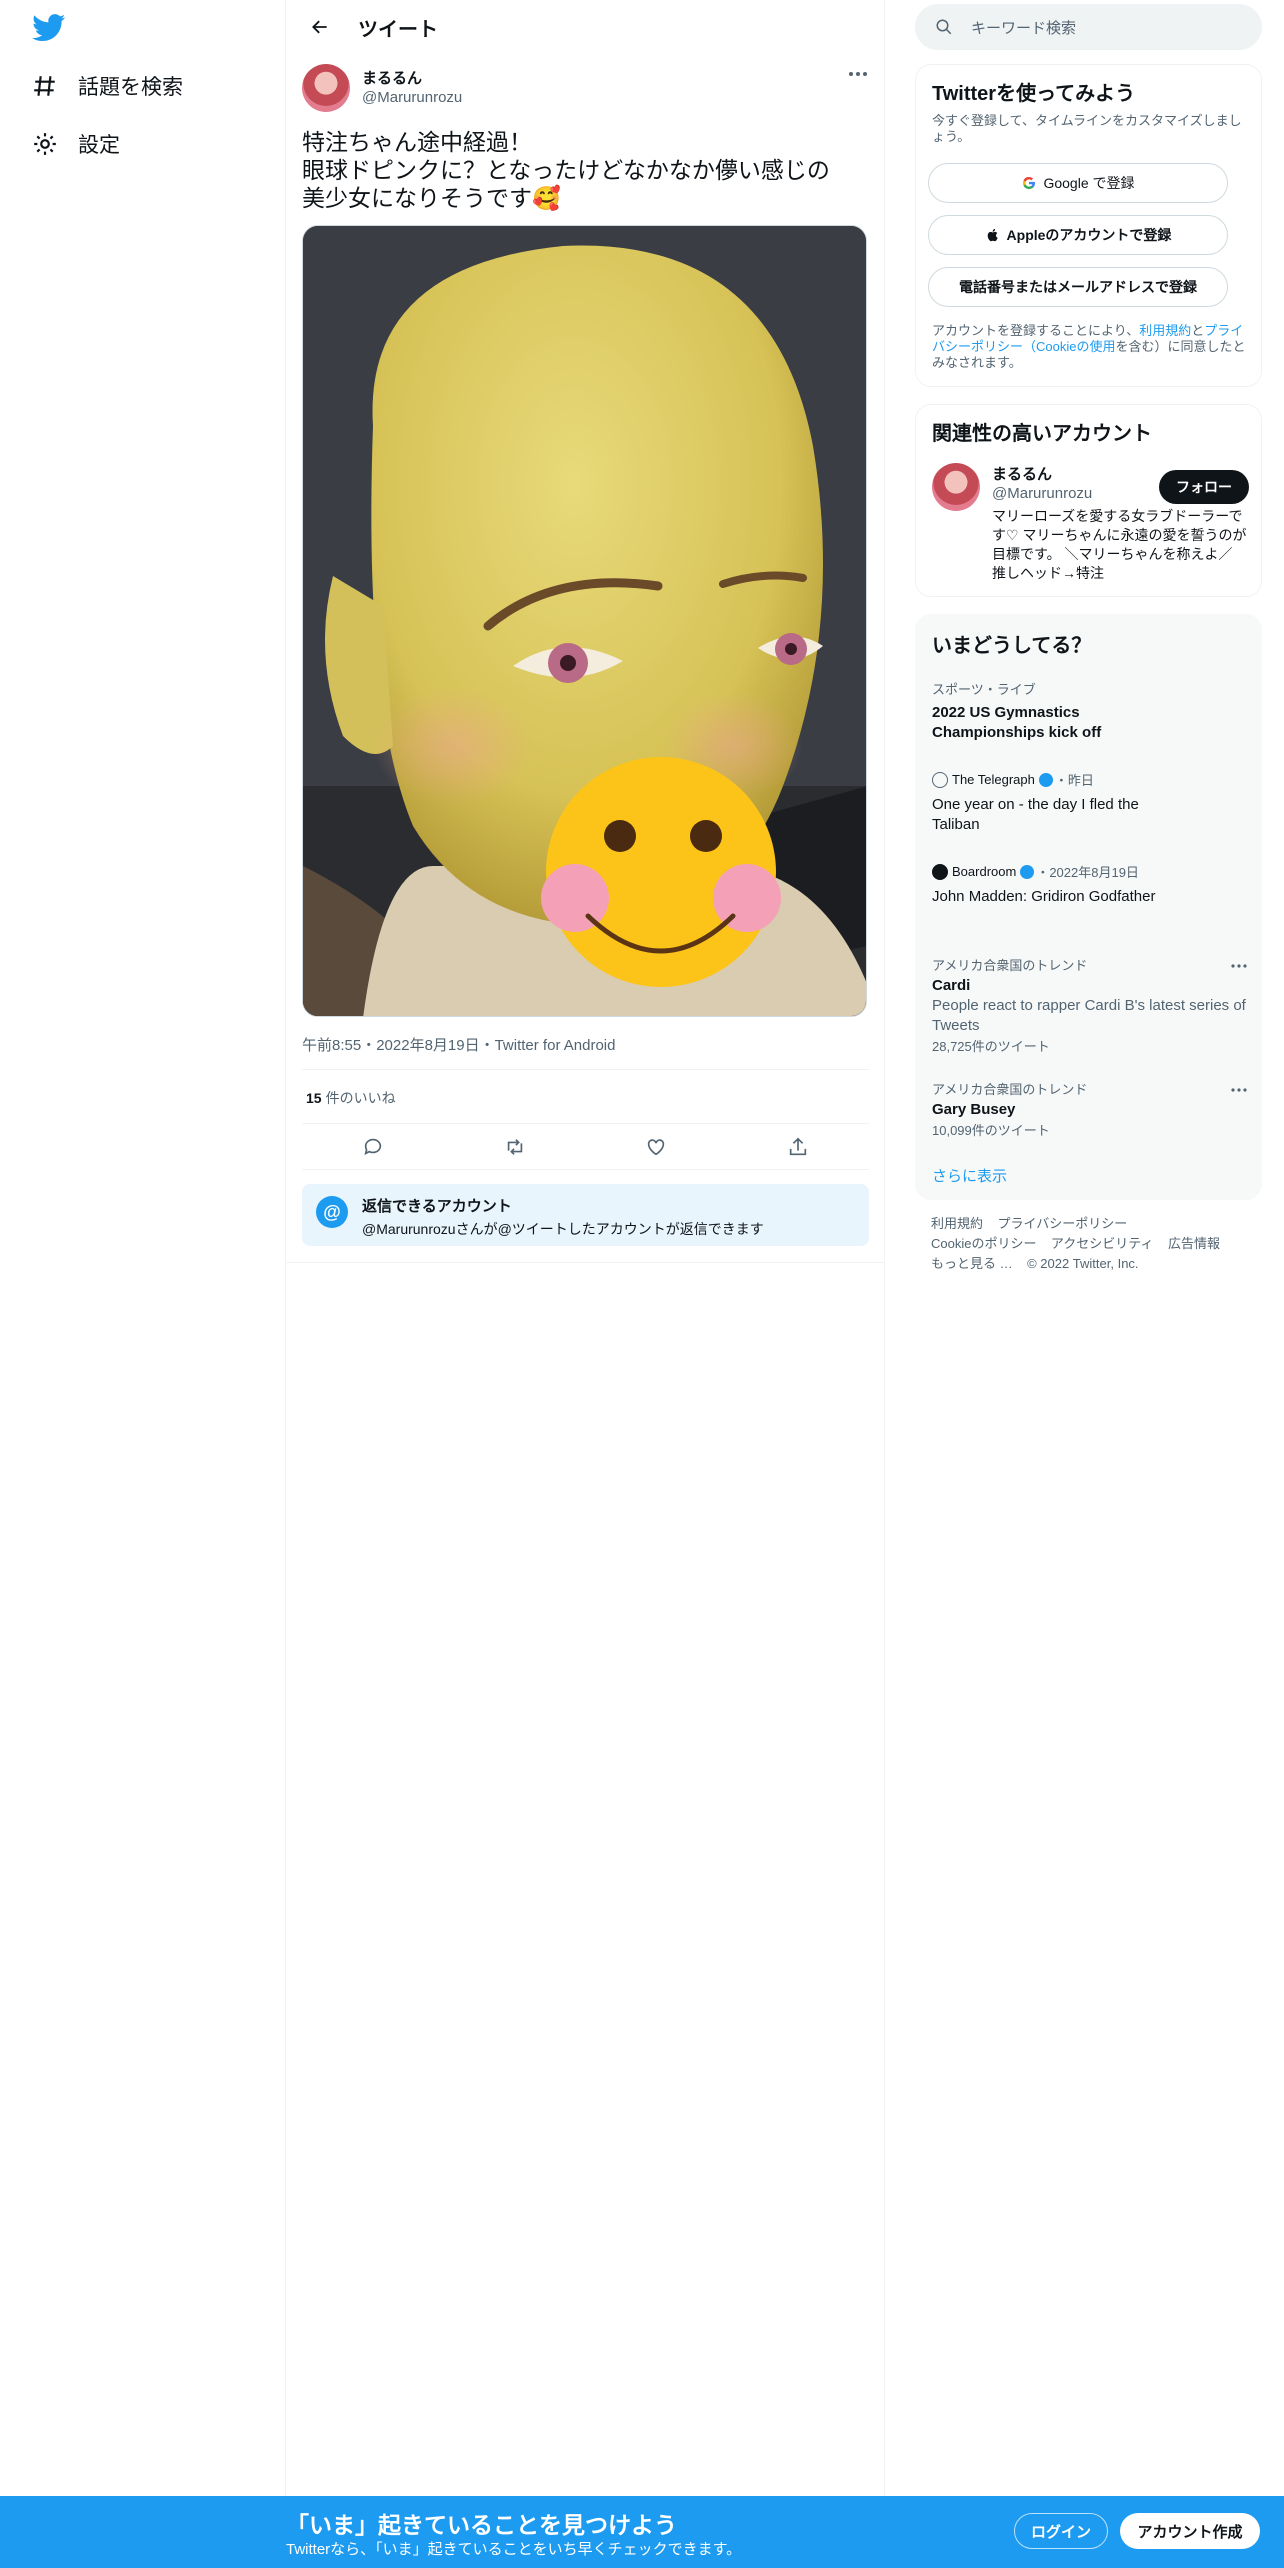 Image resolution: width=1284 pixels, height=2568 pixels. Describe the element at coordinates (1165, 330) in the screenshot. I see `terms-link: 利用規約` at that location.